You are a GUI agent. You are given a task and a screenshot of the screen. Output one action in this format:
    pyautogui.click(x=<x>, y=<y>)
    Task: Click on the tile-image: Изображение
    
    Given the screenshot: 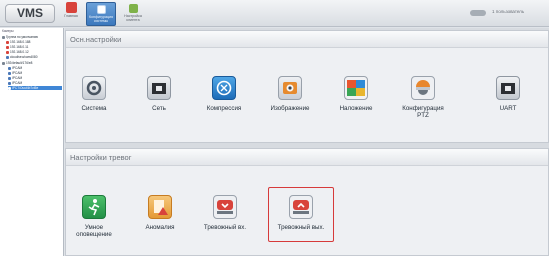 What is the action you would take?
    pyautogui.click(x=290, y=94)
    